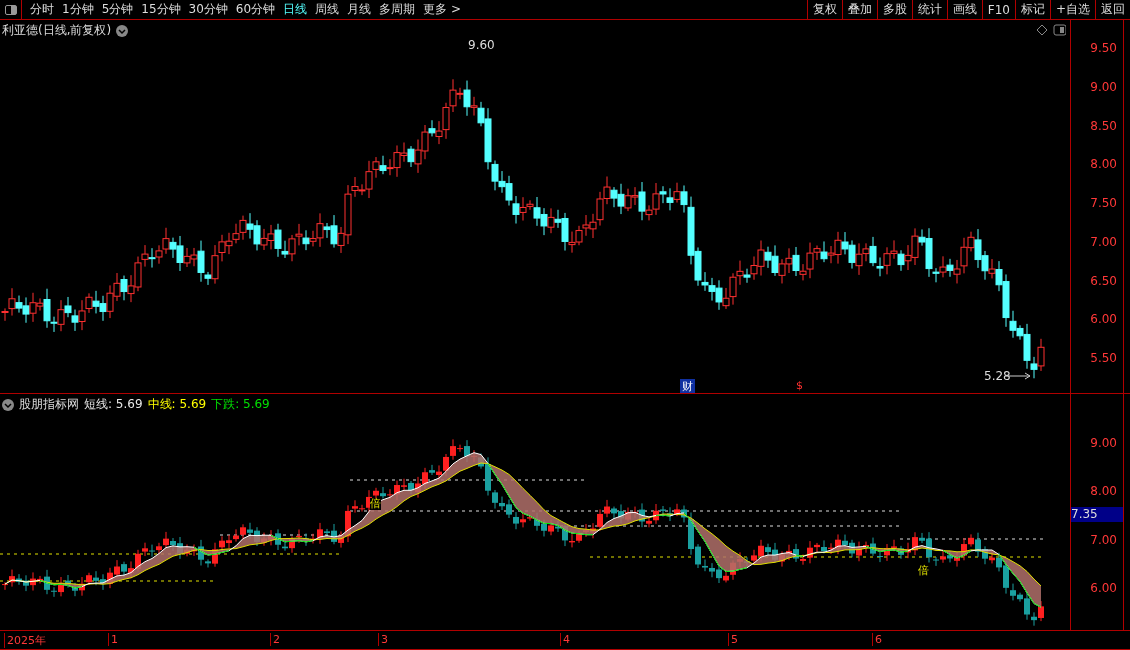 The width and height of the screenshot is (1130, 650). I want to click on period-tab: 5分钟, so click(117, 9).